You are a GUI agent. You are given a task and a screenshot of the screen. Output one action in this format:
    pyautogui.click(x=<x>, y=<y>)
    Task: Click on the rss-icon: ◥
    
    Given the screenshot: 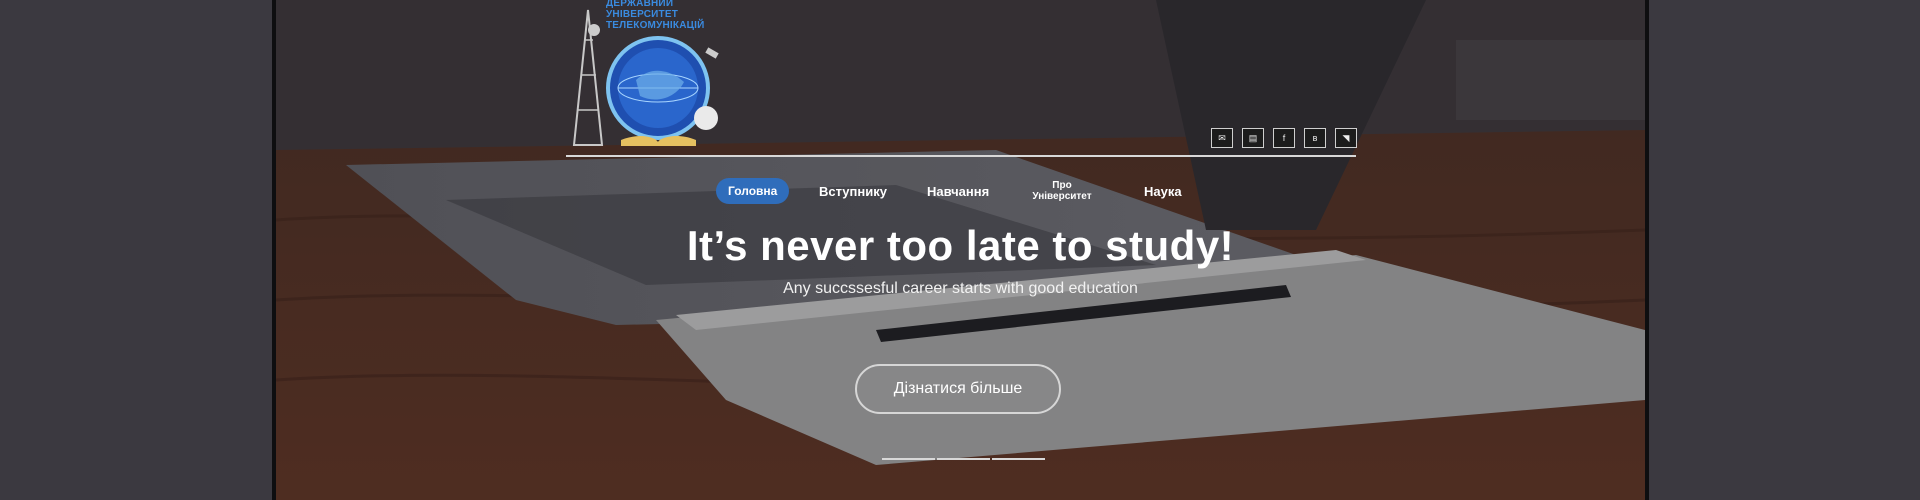 What is the action you would take?
    pyautogui.click(x=1346, y=138)
    